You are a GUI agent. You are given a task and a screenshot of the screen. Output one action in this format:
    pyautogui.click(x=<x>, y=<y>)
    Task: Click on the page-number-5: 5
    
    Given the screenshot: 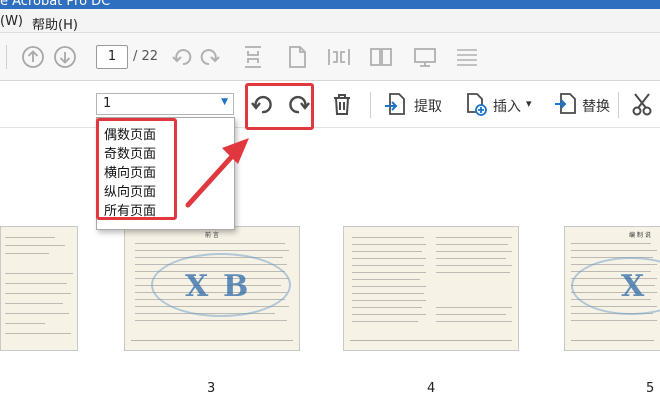 What is the action you would take?
    pyautogui.click(x=650, y=388)
    